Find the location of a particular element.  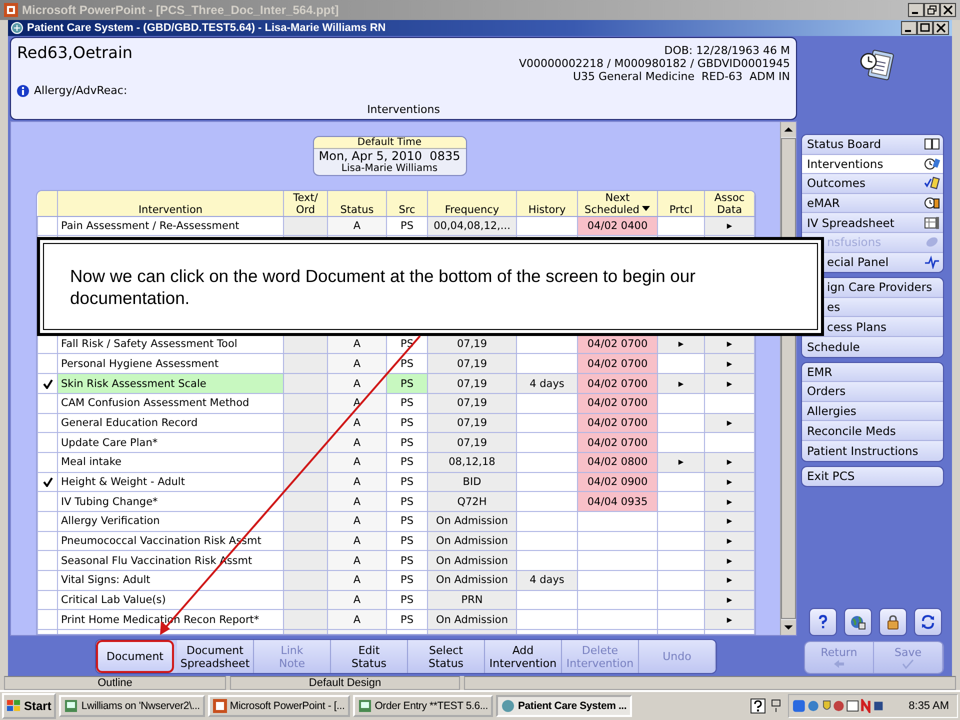

scroll-down-icon is located at coordinates (788, 627).